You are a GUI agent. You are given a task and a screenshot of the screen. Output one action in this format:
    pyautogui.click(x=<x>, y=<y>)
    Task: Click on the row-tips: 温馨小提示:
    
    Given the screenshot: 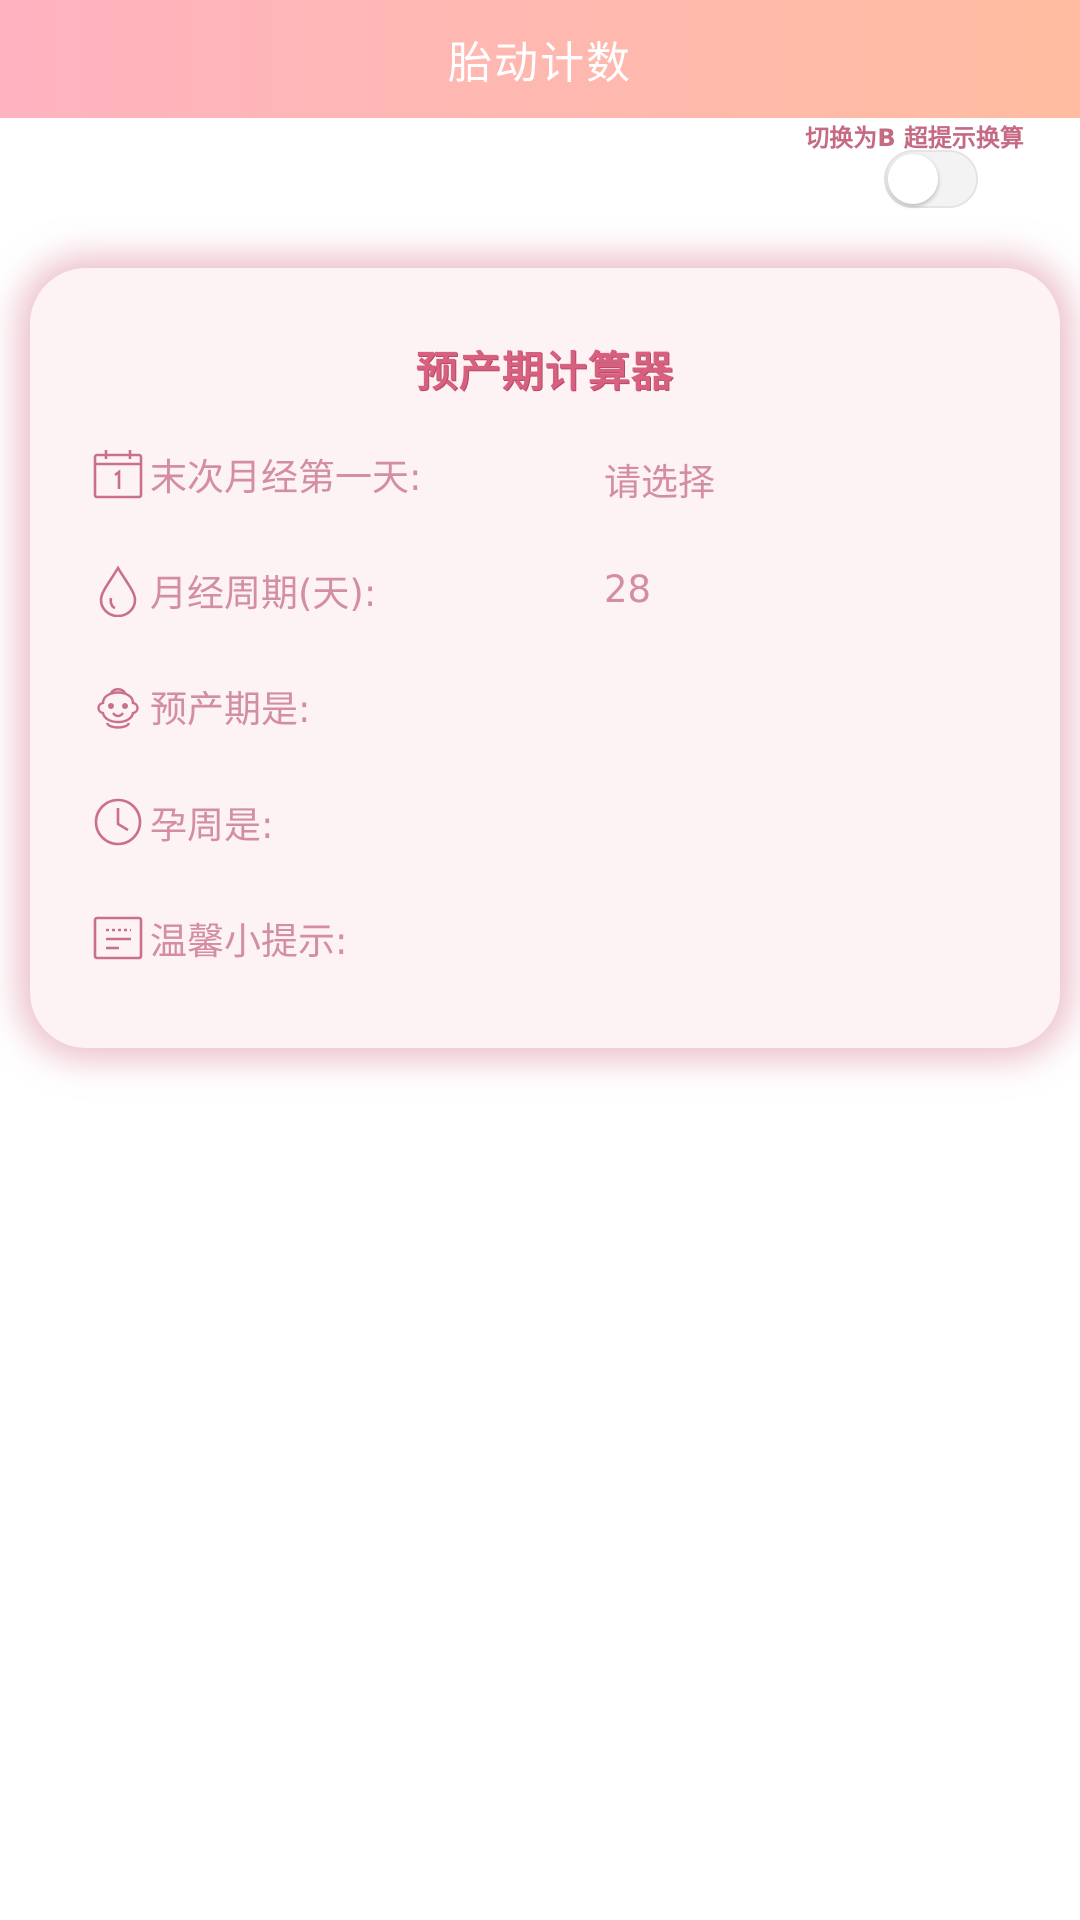 What is the action you would take?
    pyautogui.click(x=218, y=938)
    